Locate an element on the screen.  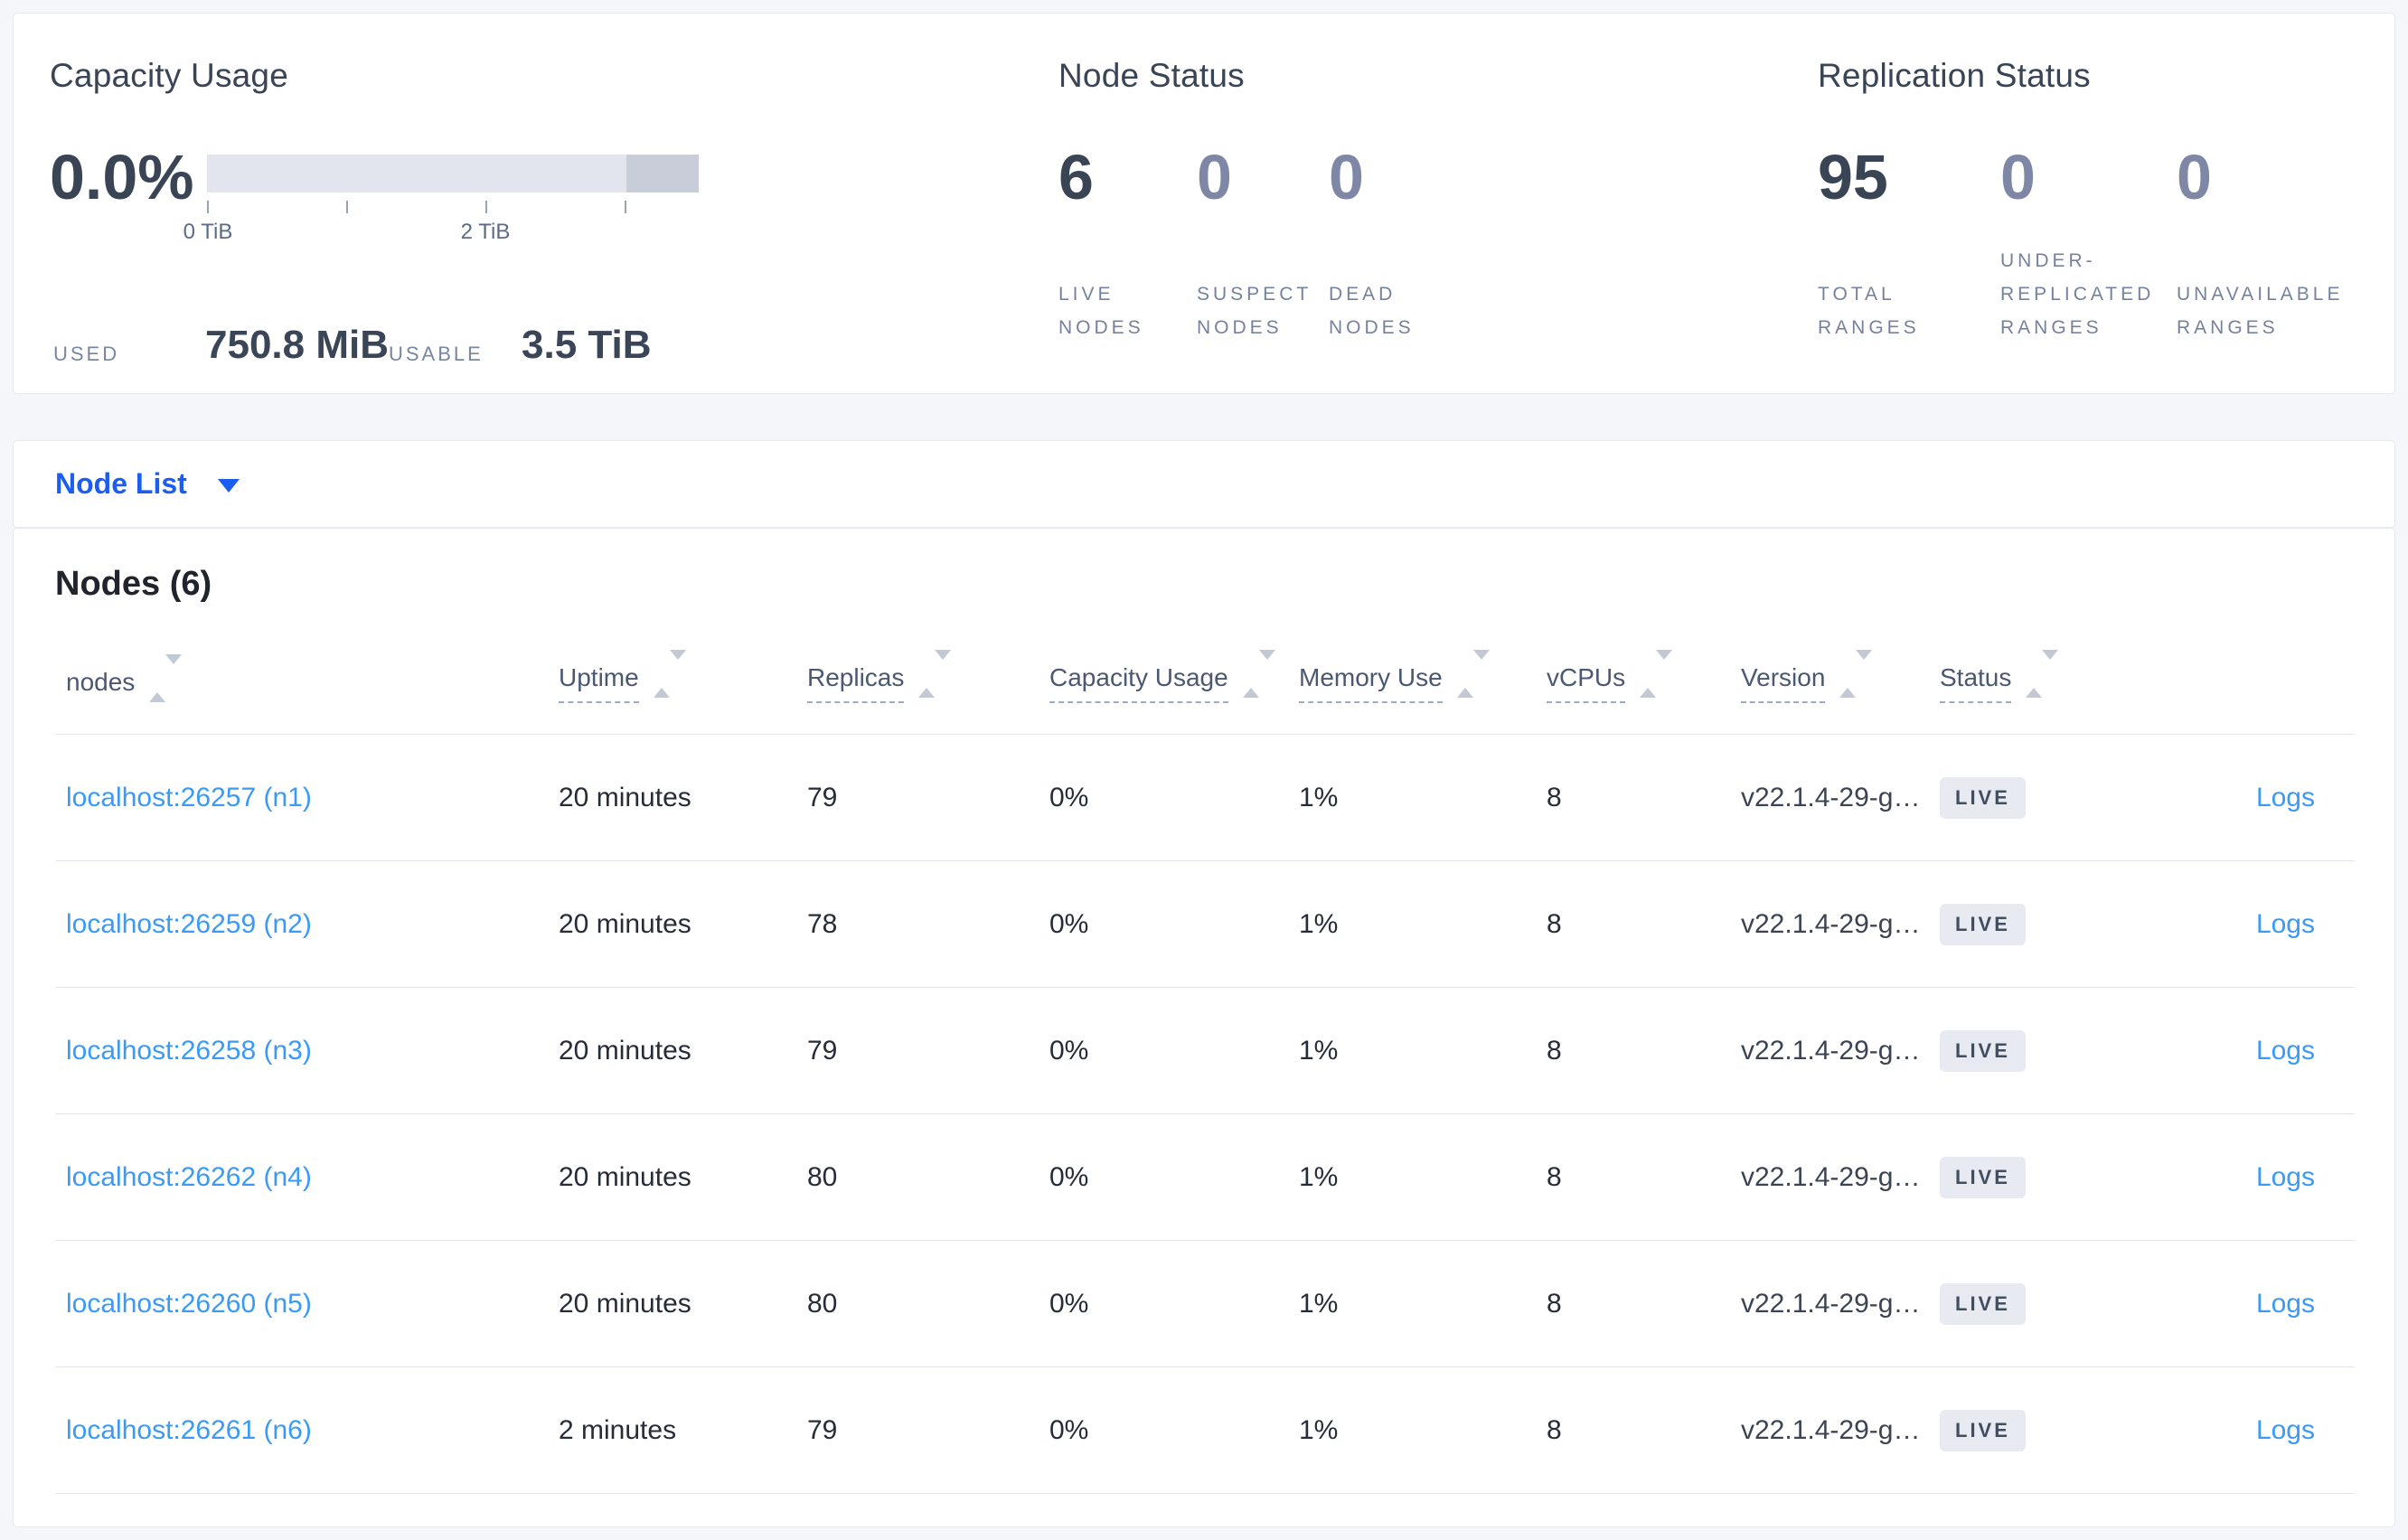
replicas-cell: 78 is located at coordinates (928, 924).